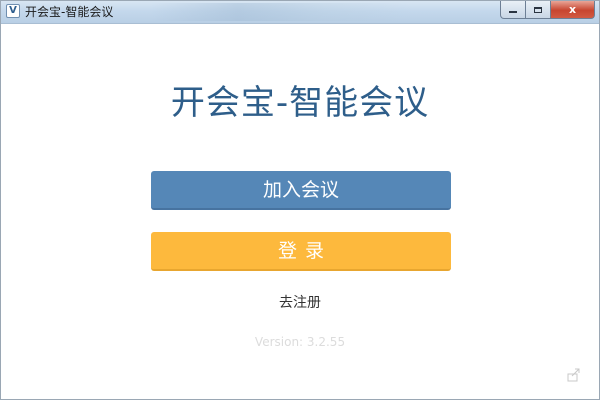 The height and width of the screenshot is (400, 600). I want to click on title-bar-background, so click(281, 12).